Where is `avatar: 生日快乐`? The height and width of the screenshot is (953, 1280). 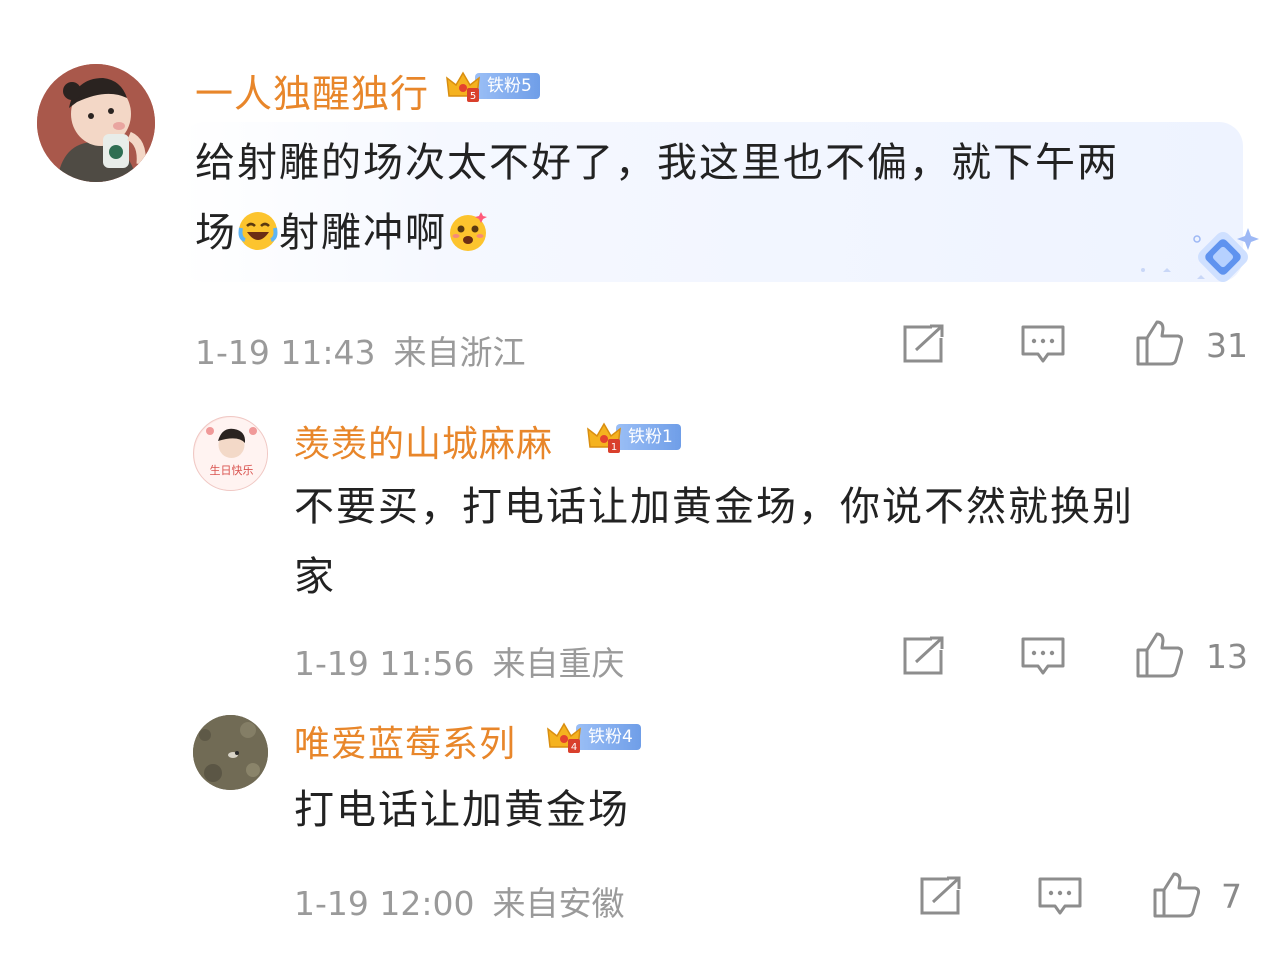 avatar: 生日快乐 is located at coordinates (230, 453).